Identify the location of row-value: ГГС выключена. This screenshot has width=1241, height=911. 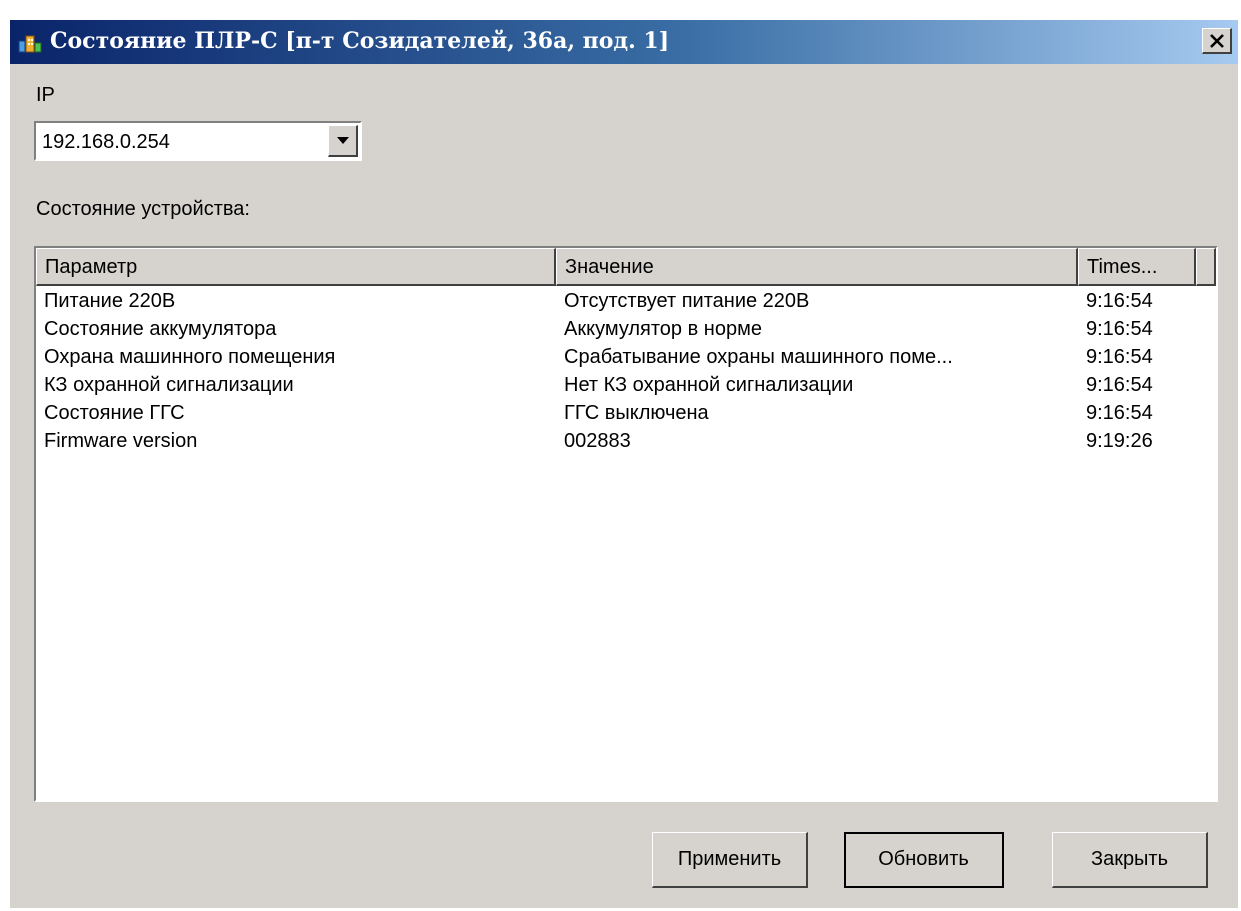
(636, 413).